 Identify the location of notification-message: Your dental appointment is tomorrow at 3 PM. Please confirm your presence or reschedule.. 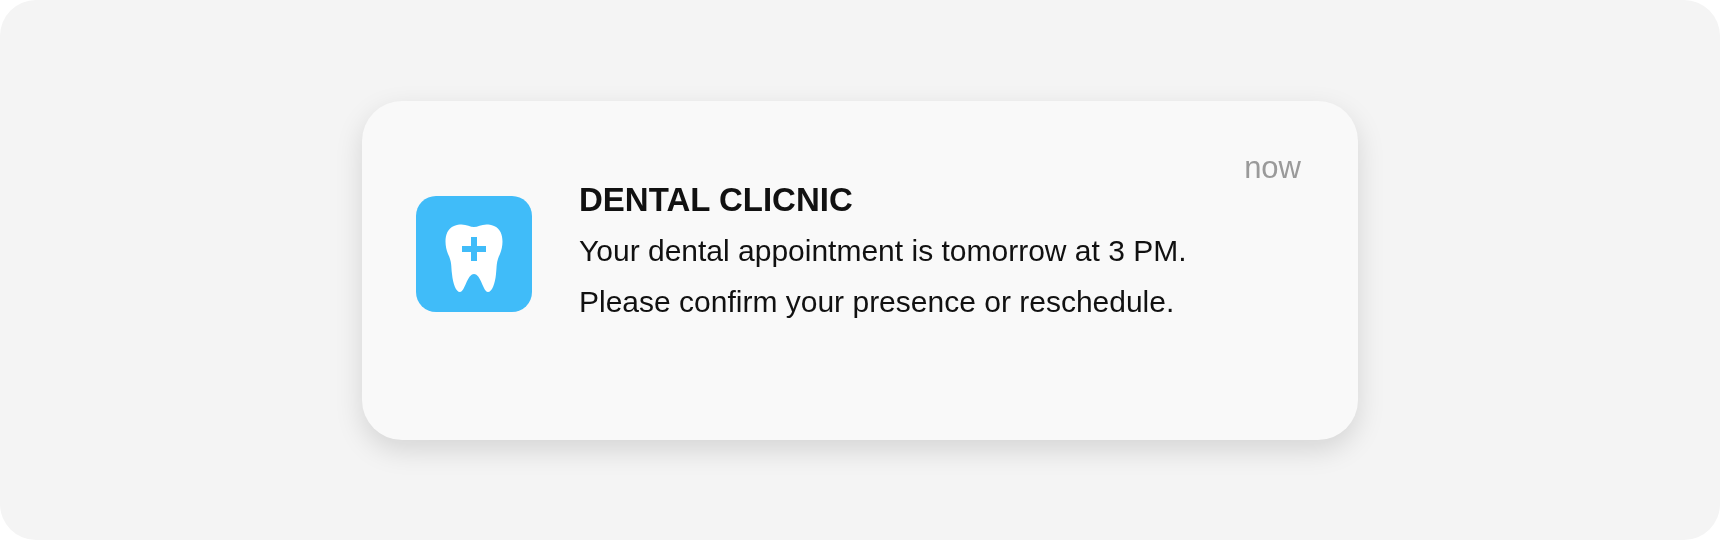
(883, 276).